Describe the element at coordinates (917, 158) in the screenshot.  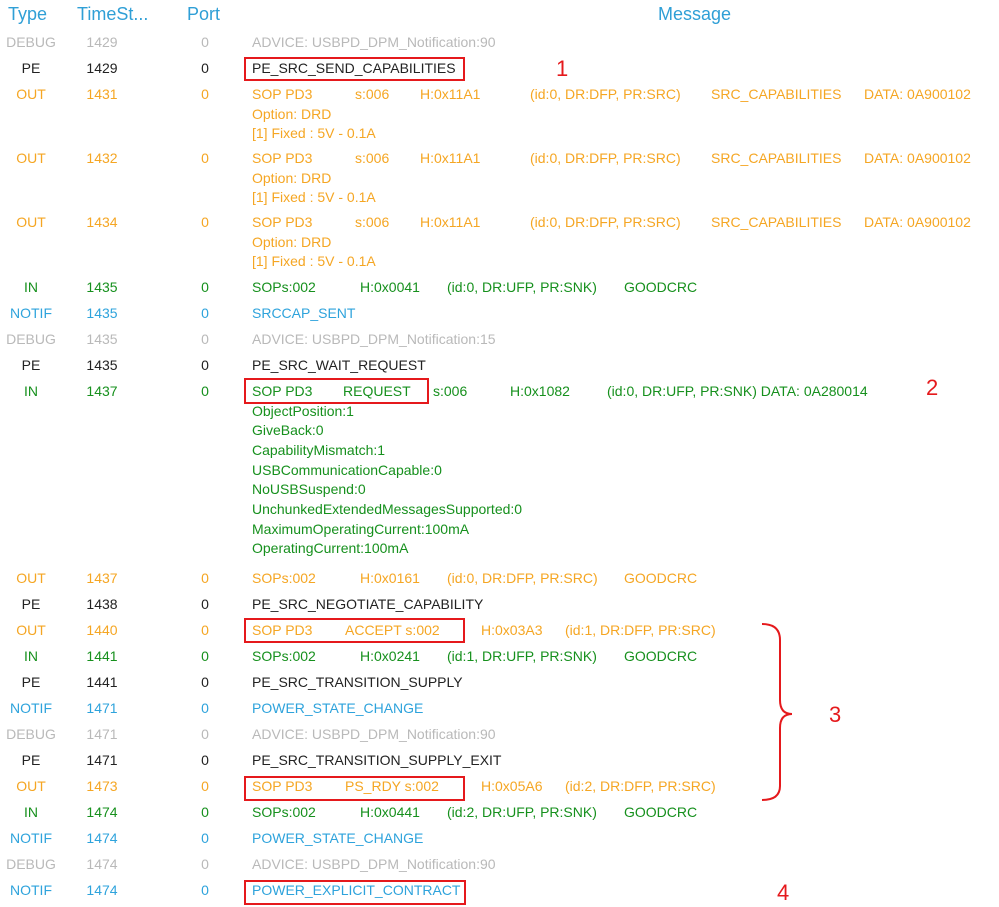
I see `log-message-field: DATA: 0A900102` at that location.